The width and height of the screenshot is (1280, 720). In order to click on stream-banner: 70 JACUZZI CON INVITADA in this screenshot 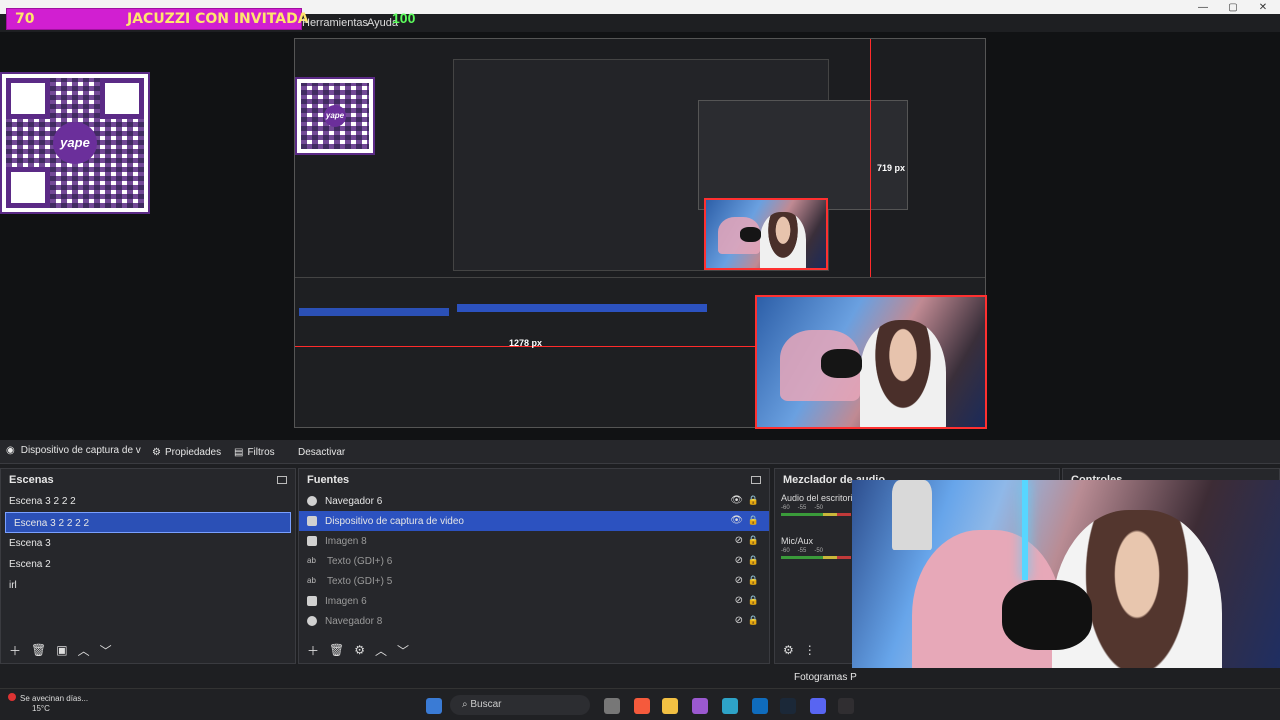, I will do `click(157, 19)`.